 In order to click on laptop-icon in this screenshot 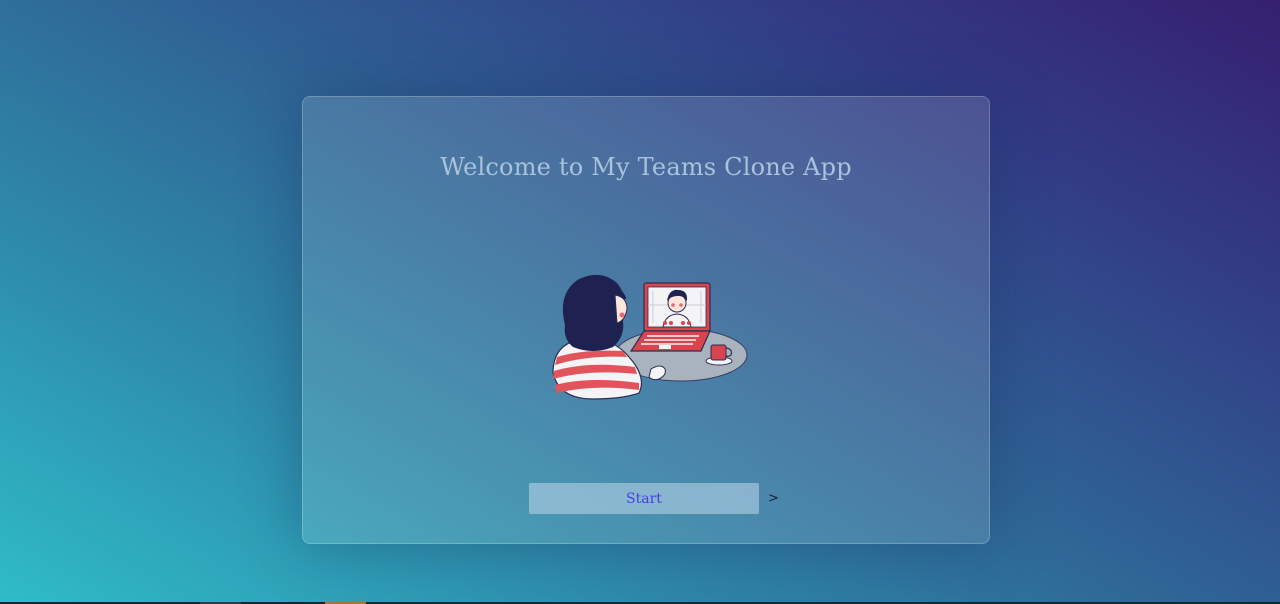, I will do `click(670, 317)`.